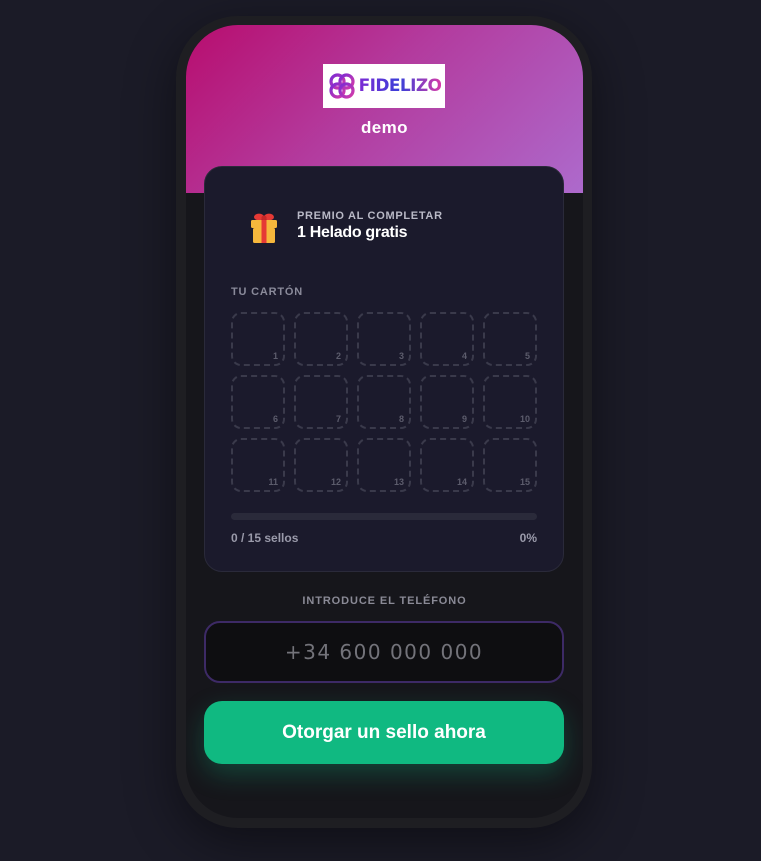 The height and width of the screenshot is (861, 761). Describe the element at coordinates (370, 216) in the screenshot. I see `reward-kicker: PREMIO AL COMPLETAR` at that location.